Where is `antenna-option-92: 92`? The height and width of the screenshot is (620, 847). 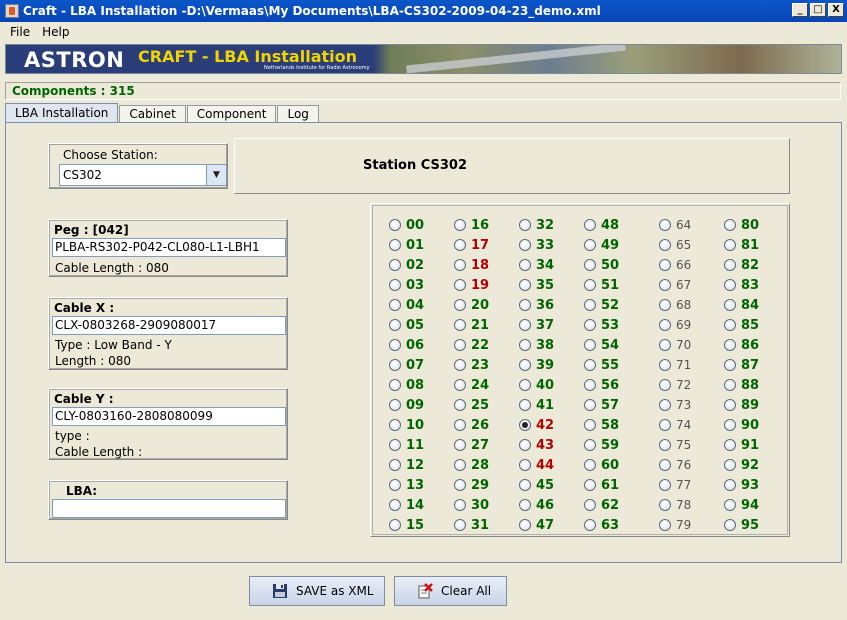
antenna-option-92: 92 is located at coordinates (741, 465).